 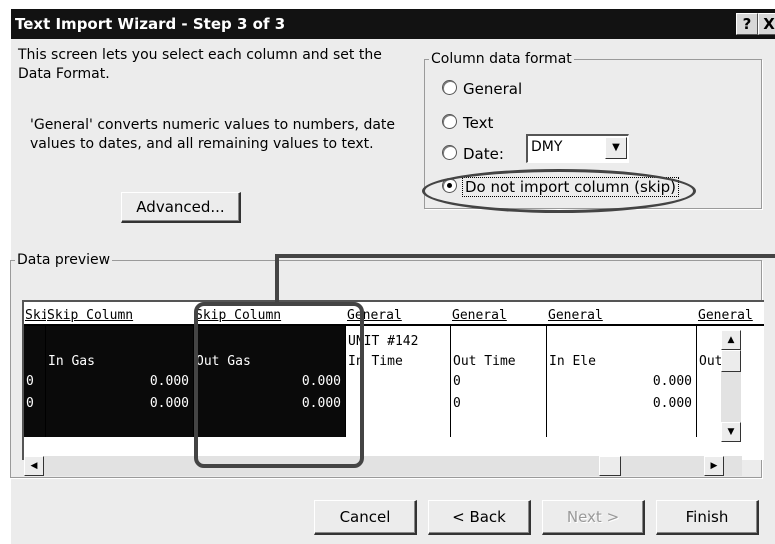 What do you see at coordinates (493, 89) in the screenshot?
I see `radio-general-label: General` at bounding box center [493, 89].